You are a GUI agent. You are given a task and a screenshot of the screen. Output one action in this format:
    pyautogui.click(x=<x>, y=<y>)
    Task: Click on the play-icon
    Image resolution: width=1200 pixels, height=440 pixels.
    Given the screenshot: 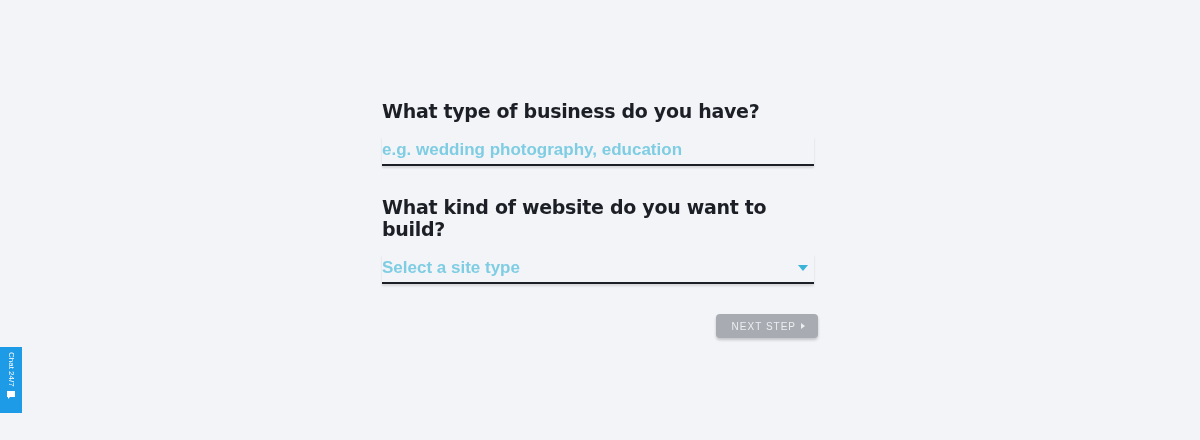 What is the action you would take?
    pyautogui.click(x=803, y=326)
    